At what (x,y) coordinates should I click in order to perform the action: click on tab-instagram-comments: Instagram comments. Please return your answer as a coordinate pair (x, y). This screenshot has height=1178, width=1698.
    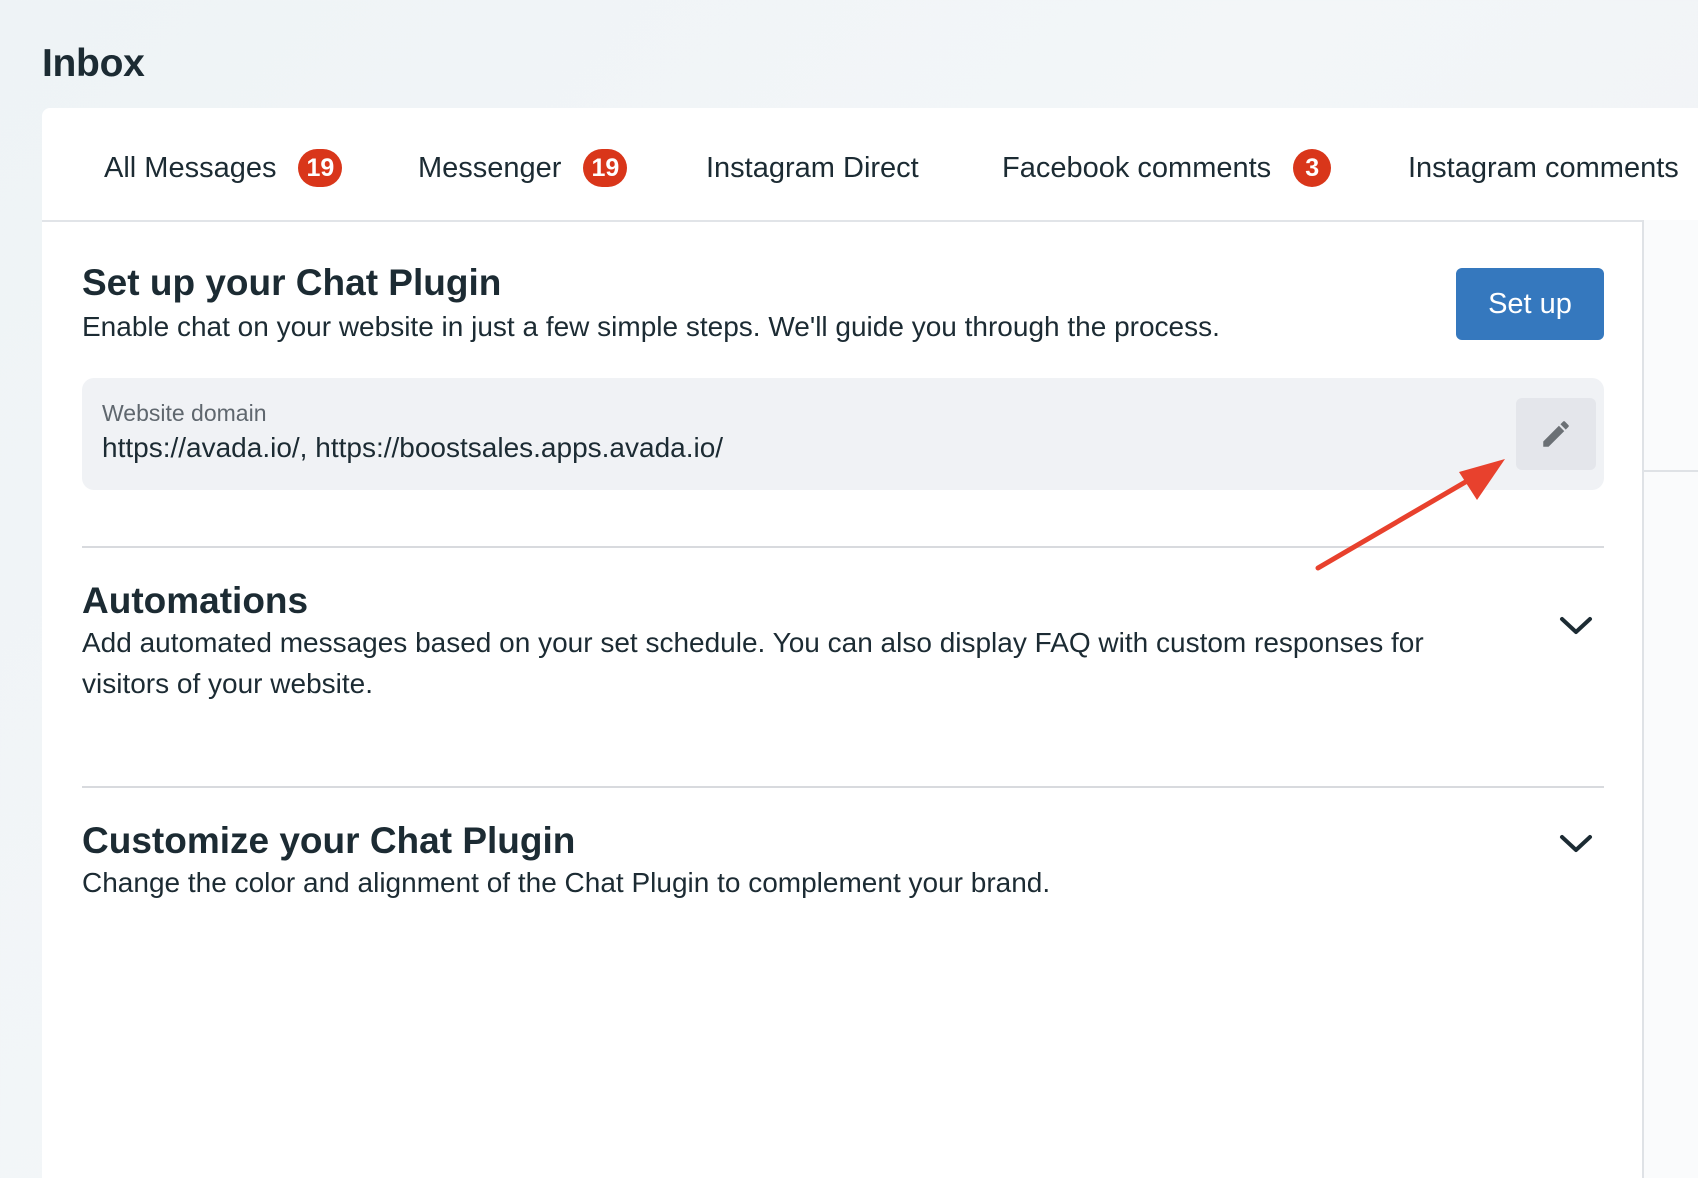
    Looking at the image, I should click on (1543, 168).